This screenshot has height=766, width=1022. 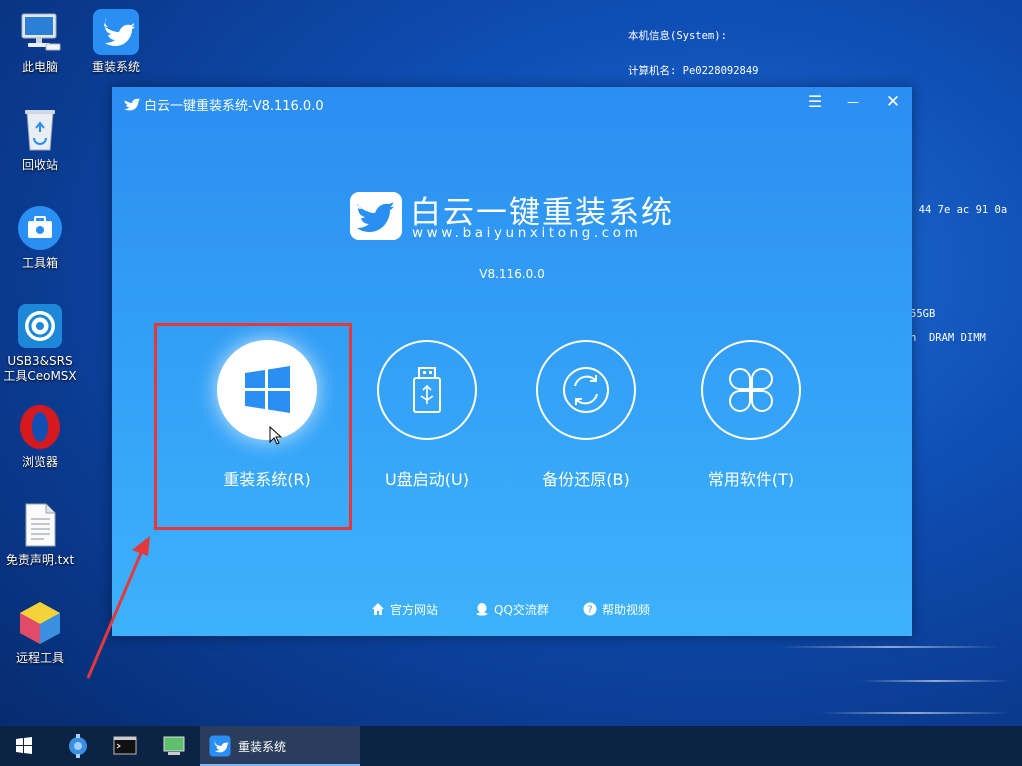 I want to click on background-info-text: n DRAM DIMM, so click(x=948, y=338).